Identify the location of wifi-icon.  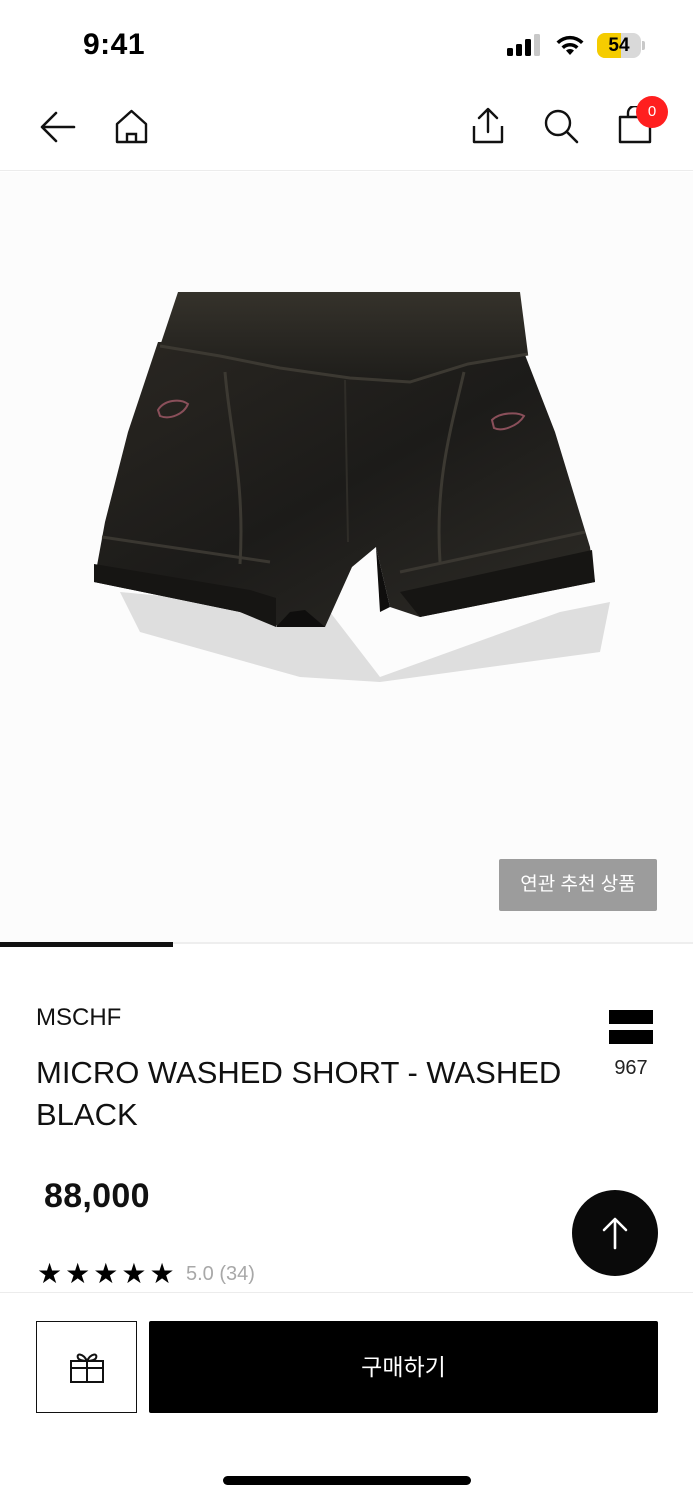
(570, 45).